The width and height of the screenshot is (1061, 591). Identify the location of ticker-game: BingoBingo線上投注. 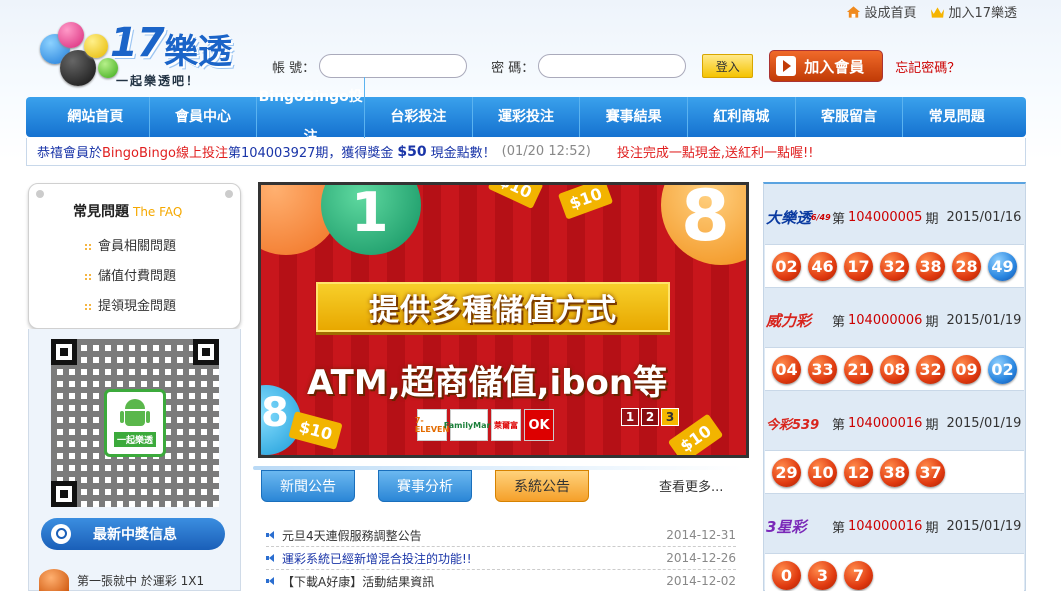
(165, 153).